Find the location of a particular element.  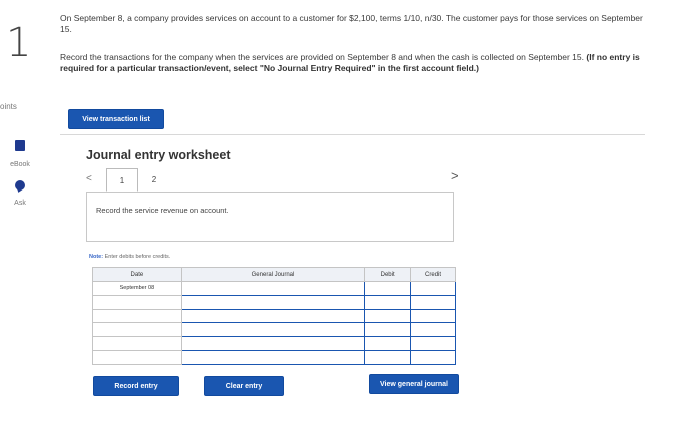

table-row: September 08 is located at coordinates (274, 288).